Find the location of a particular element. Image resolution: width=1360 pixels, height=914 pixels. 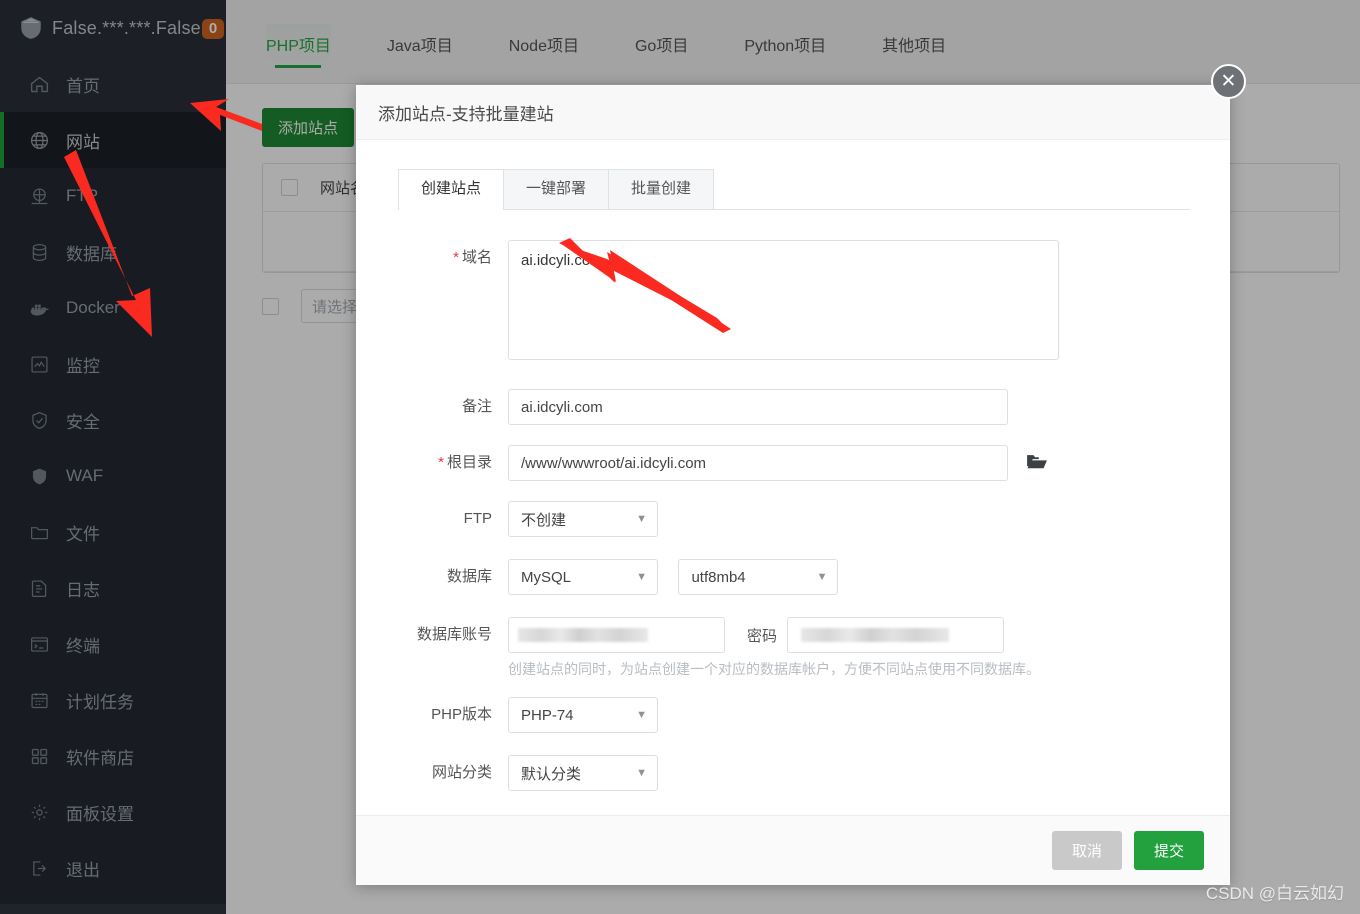

dialog-tab-label: 创建站点 is located at coordinates (451, 188).